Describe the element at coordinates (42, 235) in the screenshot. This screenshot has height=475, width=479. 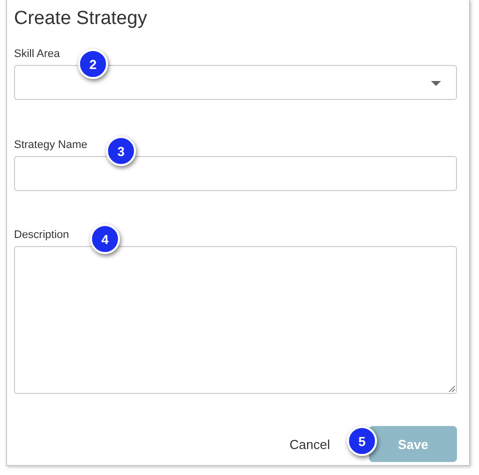
I see `field-label: Description` at that location.